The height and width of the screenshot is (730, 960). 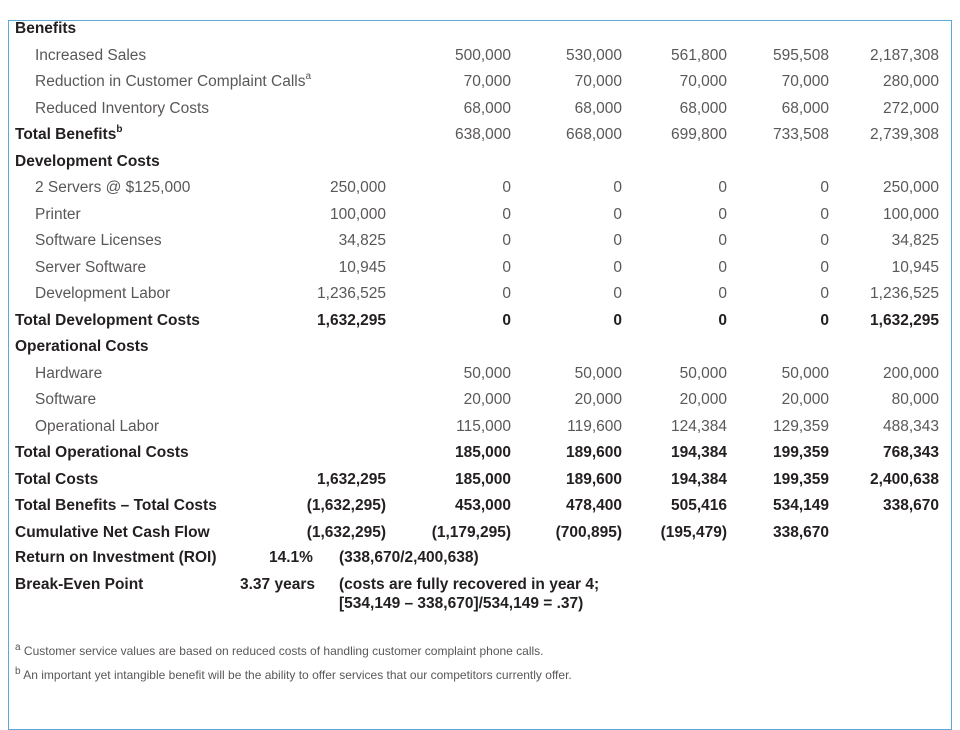 I want to click on cell-col-5: 768,343, so click(x=910, y=452).